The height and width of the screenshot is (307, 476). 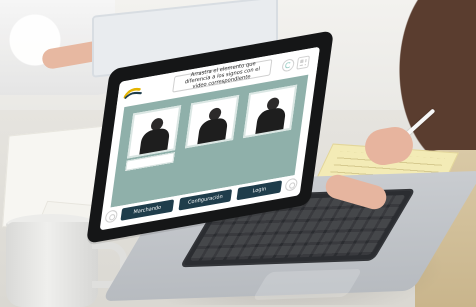 I want to click on nav-button-3: Login, so click(x=259, y=190).